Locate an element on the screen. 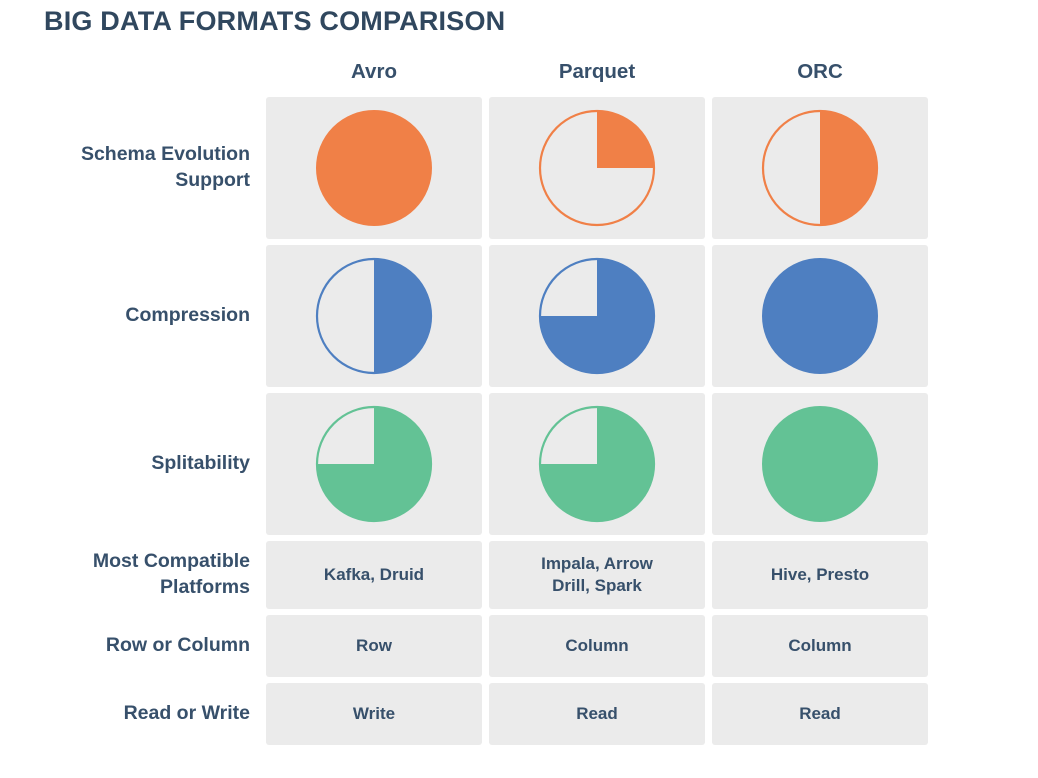  column-header-orc: ORC is located at coordinates (820, 71).